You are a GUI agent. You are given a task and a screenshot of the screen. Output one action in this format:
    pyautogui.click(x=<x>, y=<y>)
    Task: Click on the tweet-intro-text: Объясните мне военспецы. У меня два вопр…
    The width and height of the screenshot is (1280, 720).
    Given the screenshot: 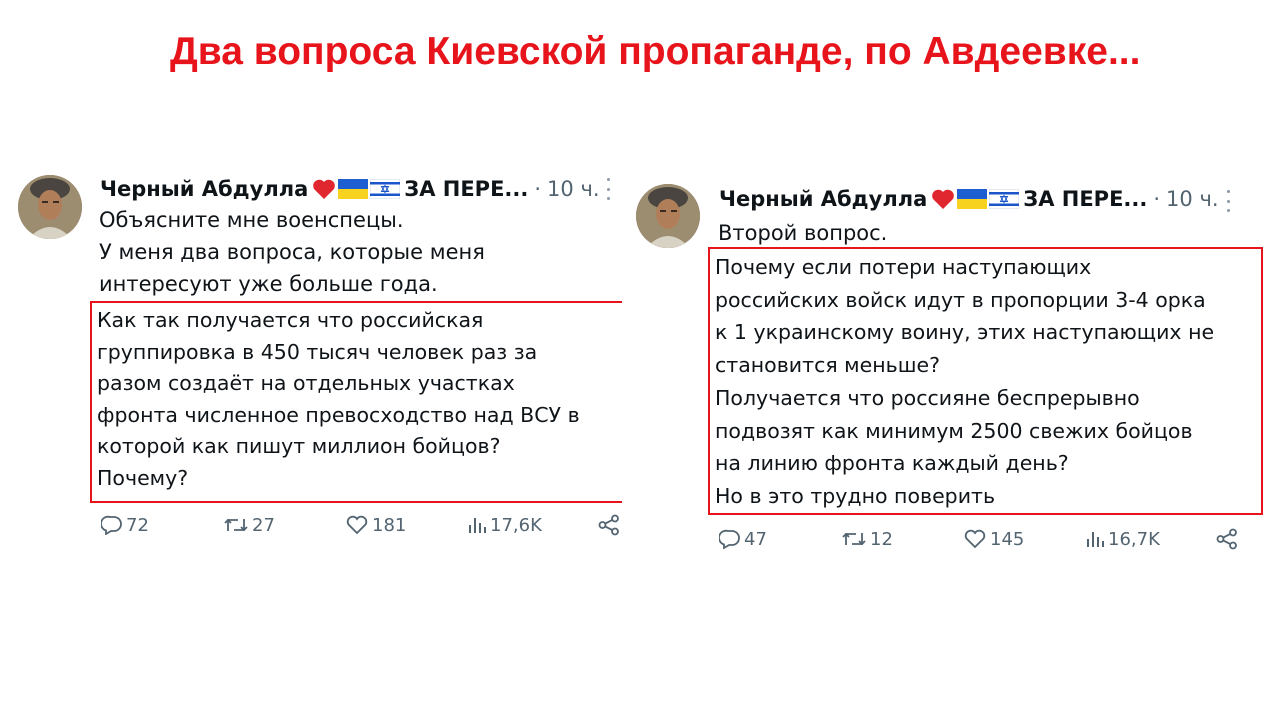 What is the action you would take?
    pyautogui.click(x=354, y=252)
    